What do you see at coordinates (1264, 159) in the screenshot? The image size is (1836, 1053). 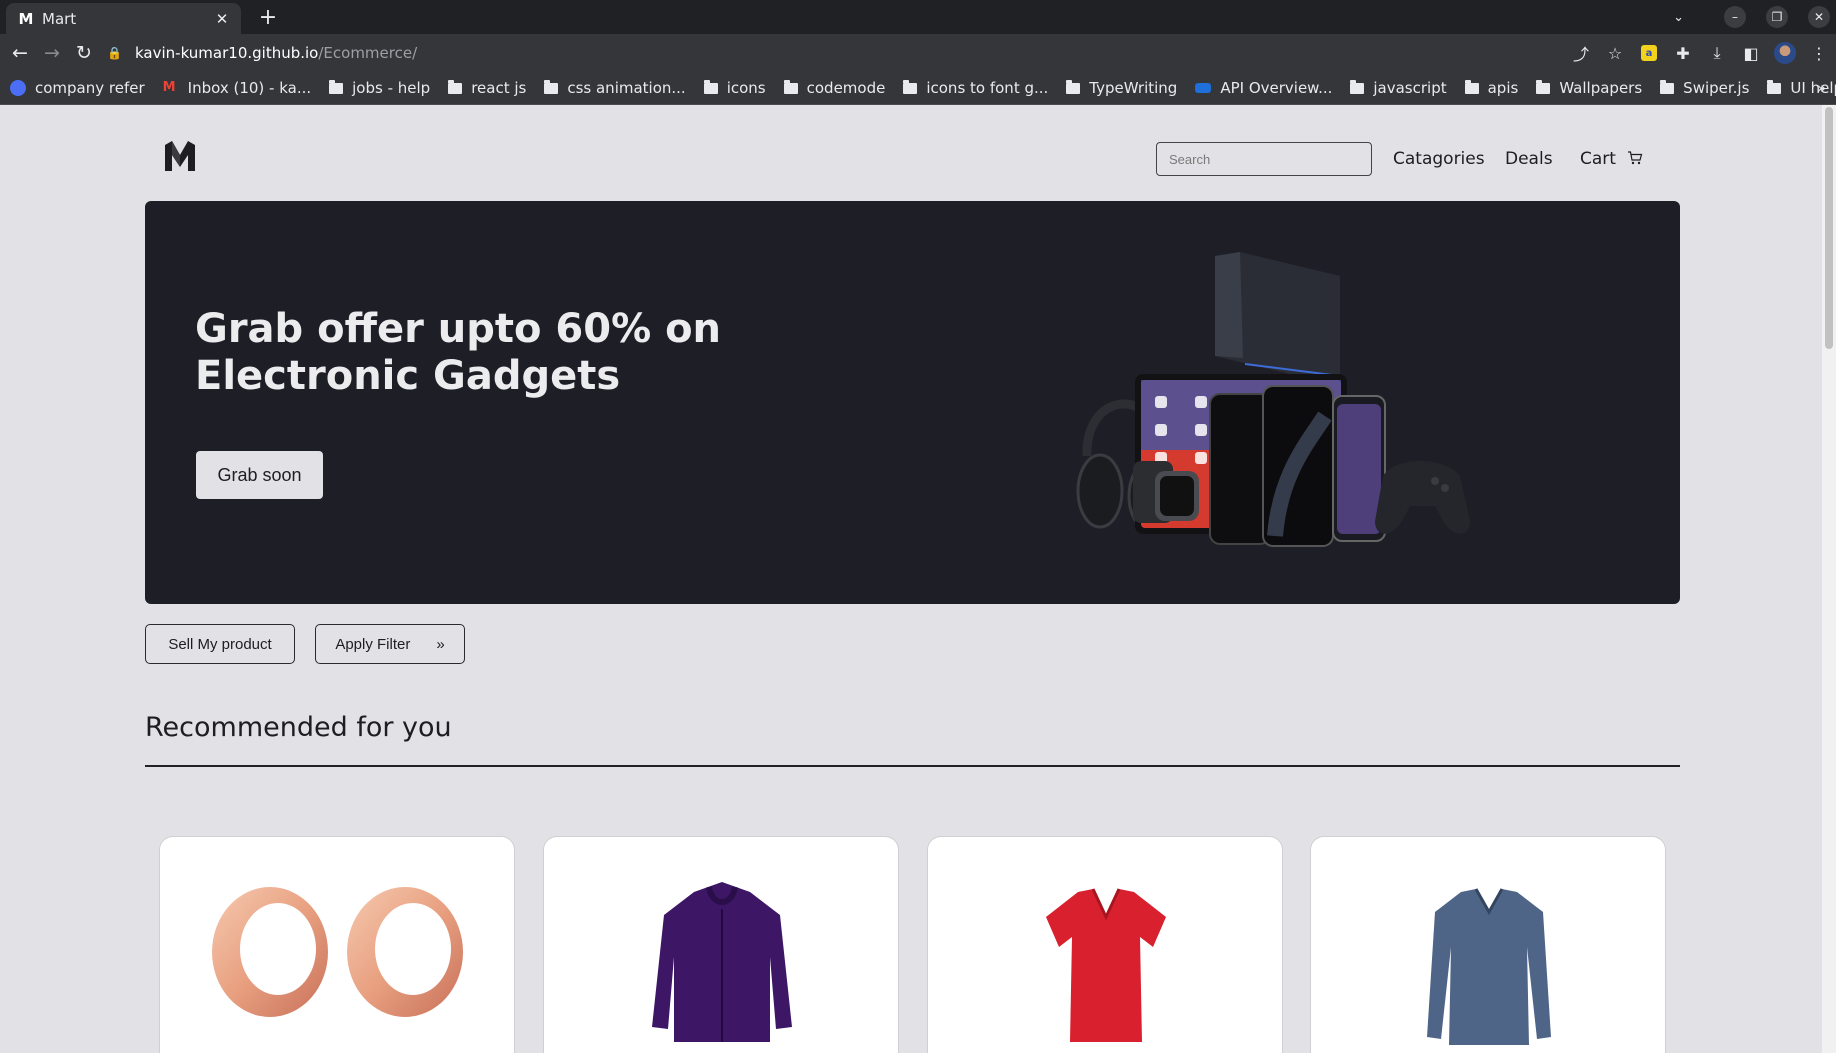 I see `search-input` at bounding box center [1264, 159].